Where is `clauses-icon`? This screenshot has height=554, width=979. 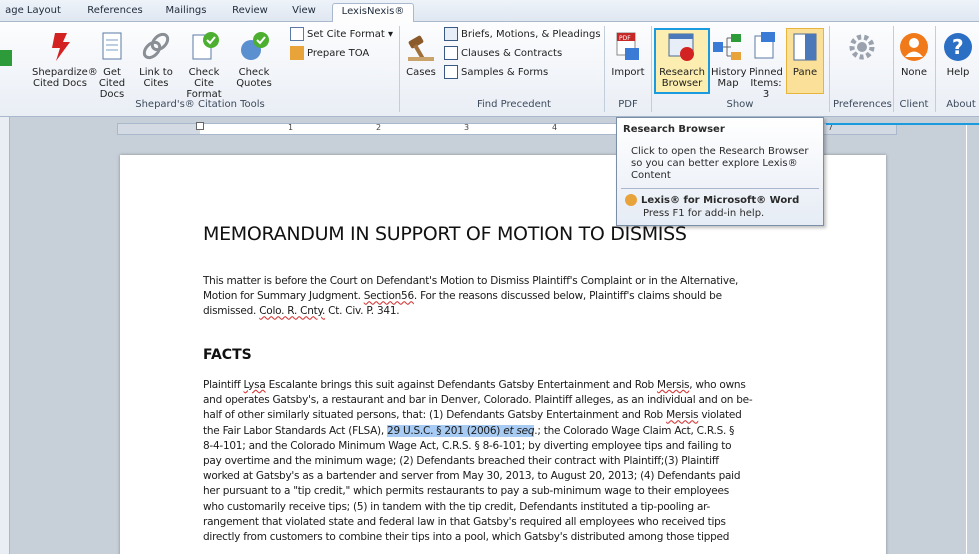 clauses-icon is located at coordinates (451, 53).